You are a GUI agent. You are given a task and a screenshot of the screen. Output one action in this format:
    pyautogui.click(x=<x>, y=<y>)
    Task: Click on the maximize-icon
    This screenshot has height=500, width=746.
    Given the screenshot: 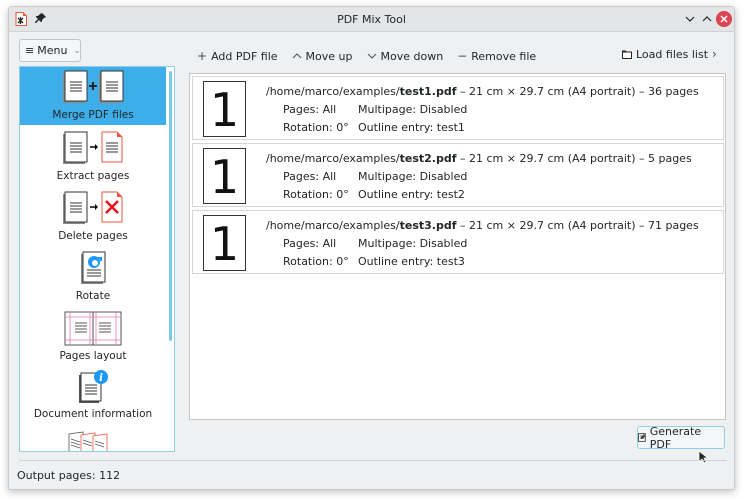 What is the action you would take?
    pyautogui.click(x=707, y=19)
    